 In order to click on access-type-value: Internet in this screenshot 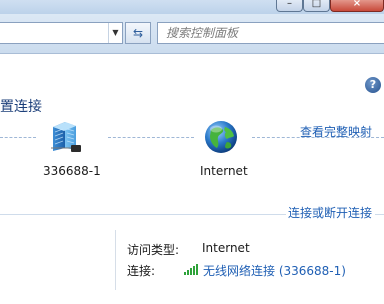, I will do `click(226, 248)`.